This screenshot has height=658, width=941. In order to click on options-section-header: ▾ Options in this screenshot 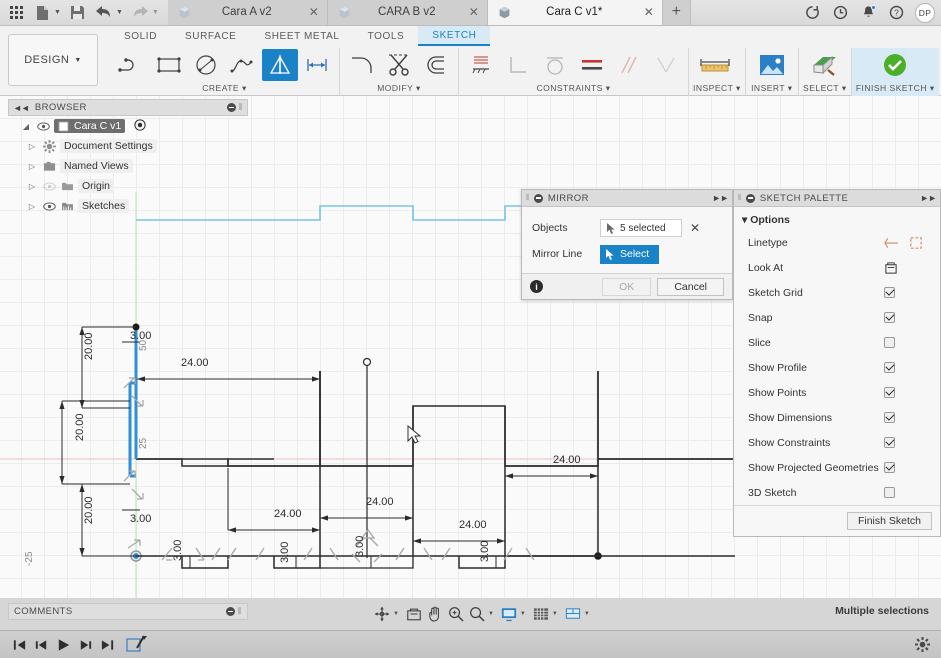, I will do `click(837, 218)`.